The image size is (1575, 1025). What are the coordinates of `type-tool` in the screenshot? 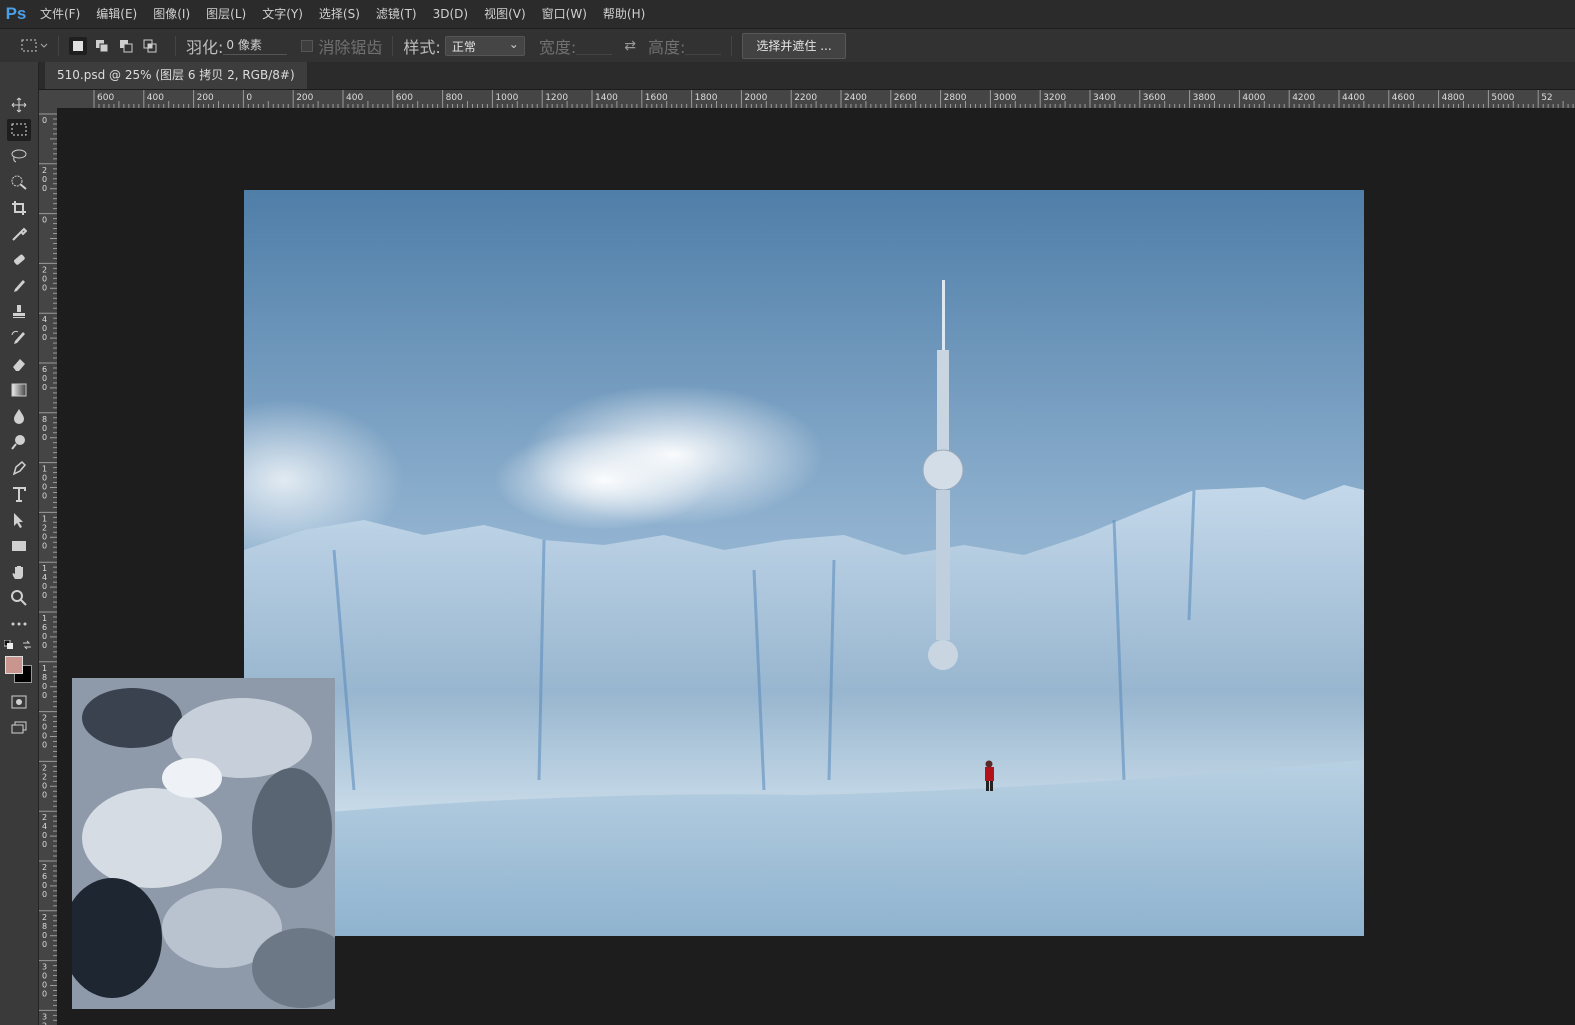 It's located at (19, 494).